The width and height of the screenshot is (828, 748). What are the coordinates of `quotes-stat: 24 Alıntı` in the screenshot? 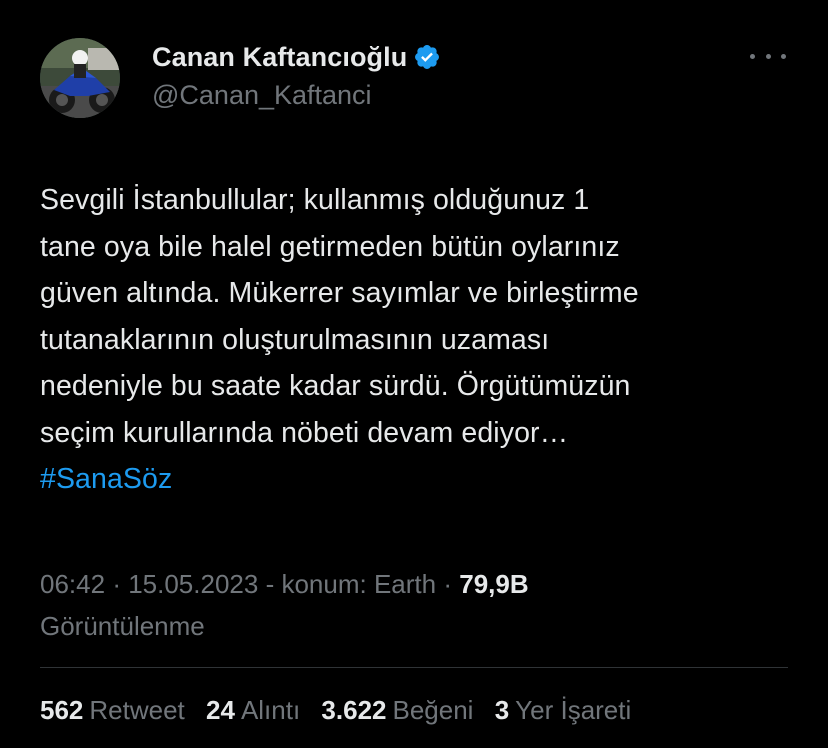 It's located at (253, 710).